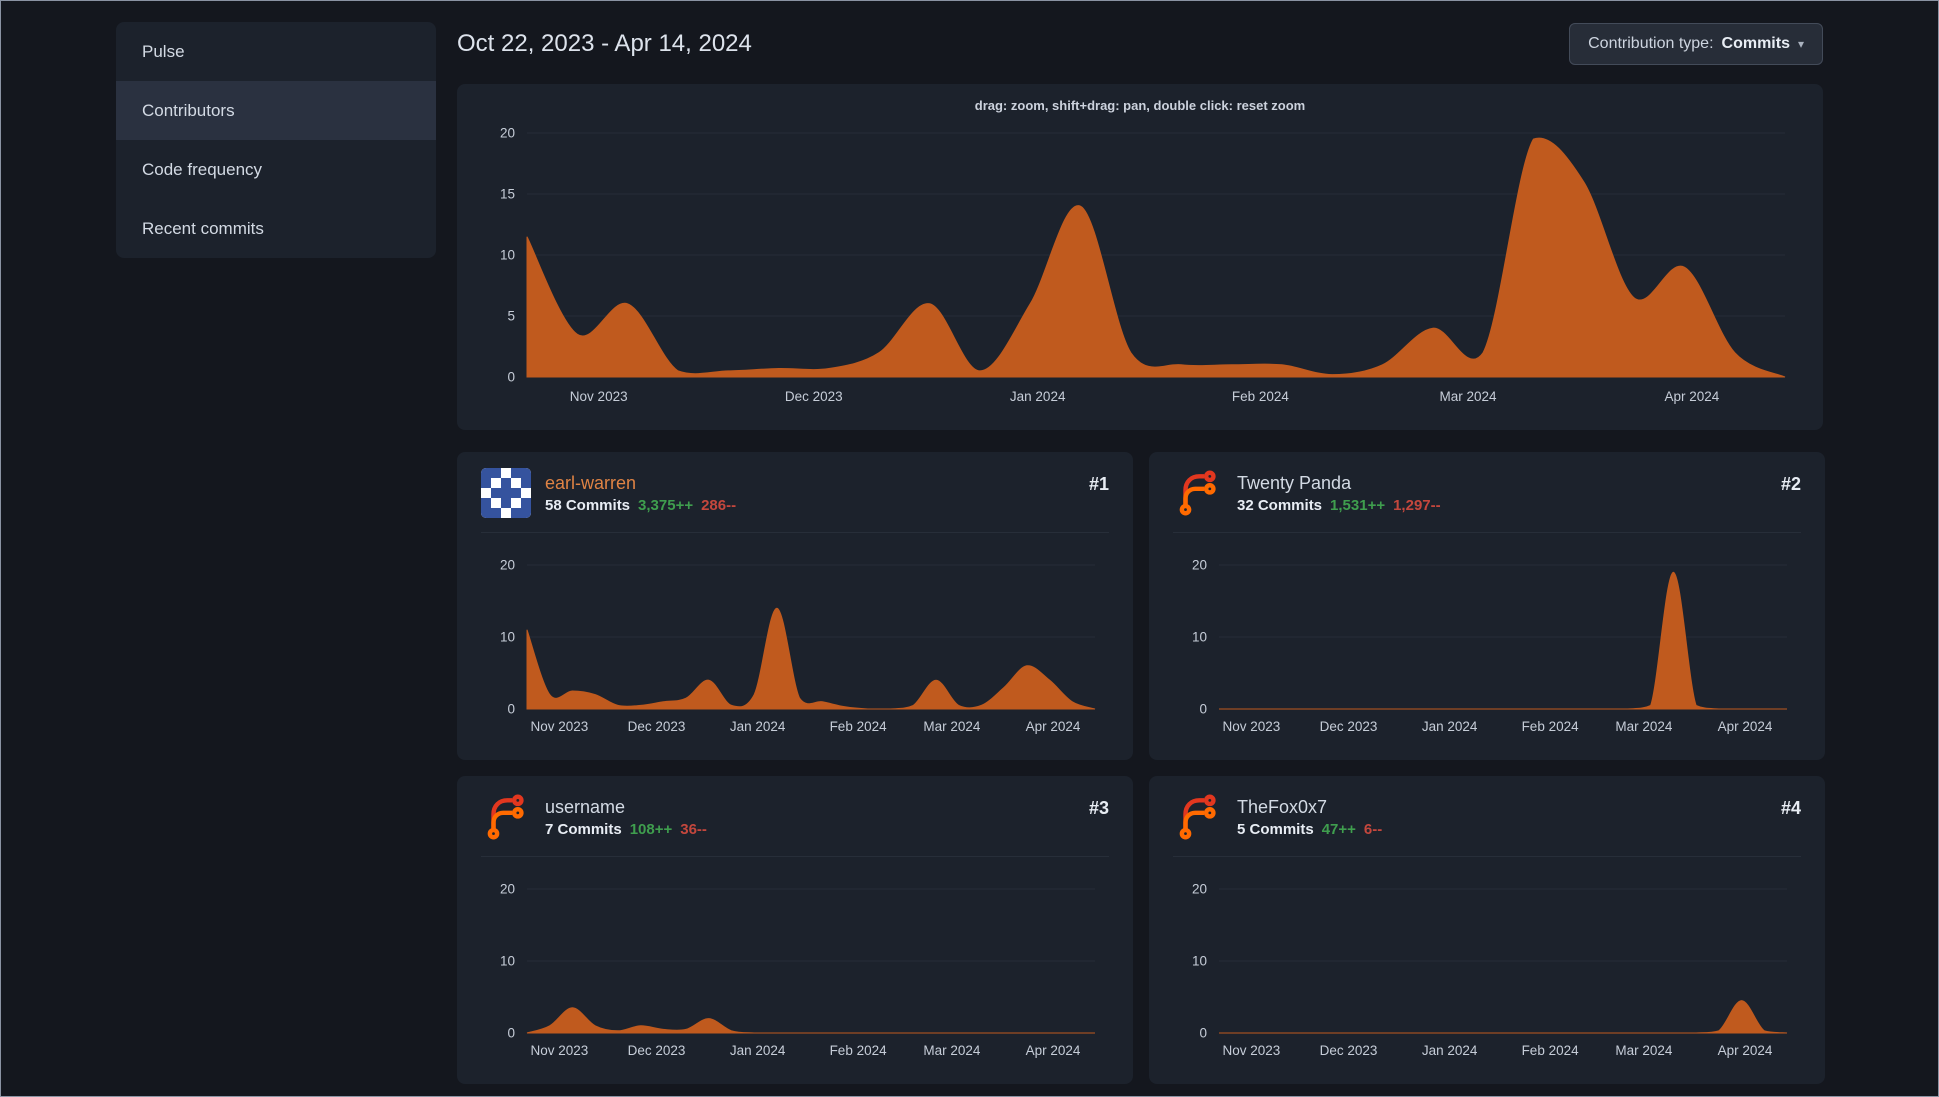 The height and width of the screenshot is (1097, 1939). I want to click on contributor-info: earl-warren 58 Commits 3,375++ 286--, so click(640, 493).